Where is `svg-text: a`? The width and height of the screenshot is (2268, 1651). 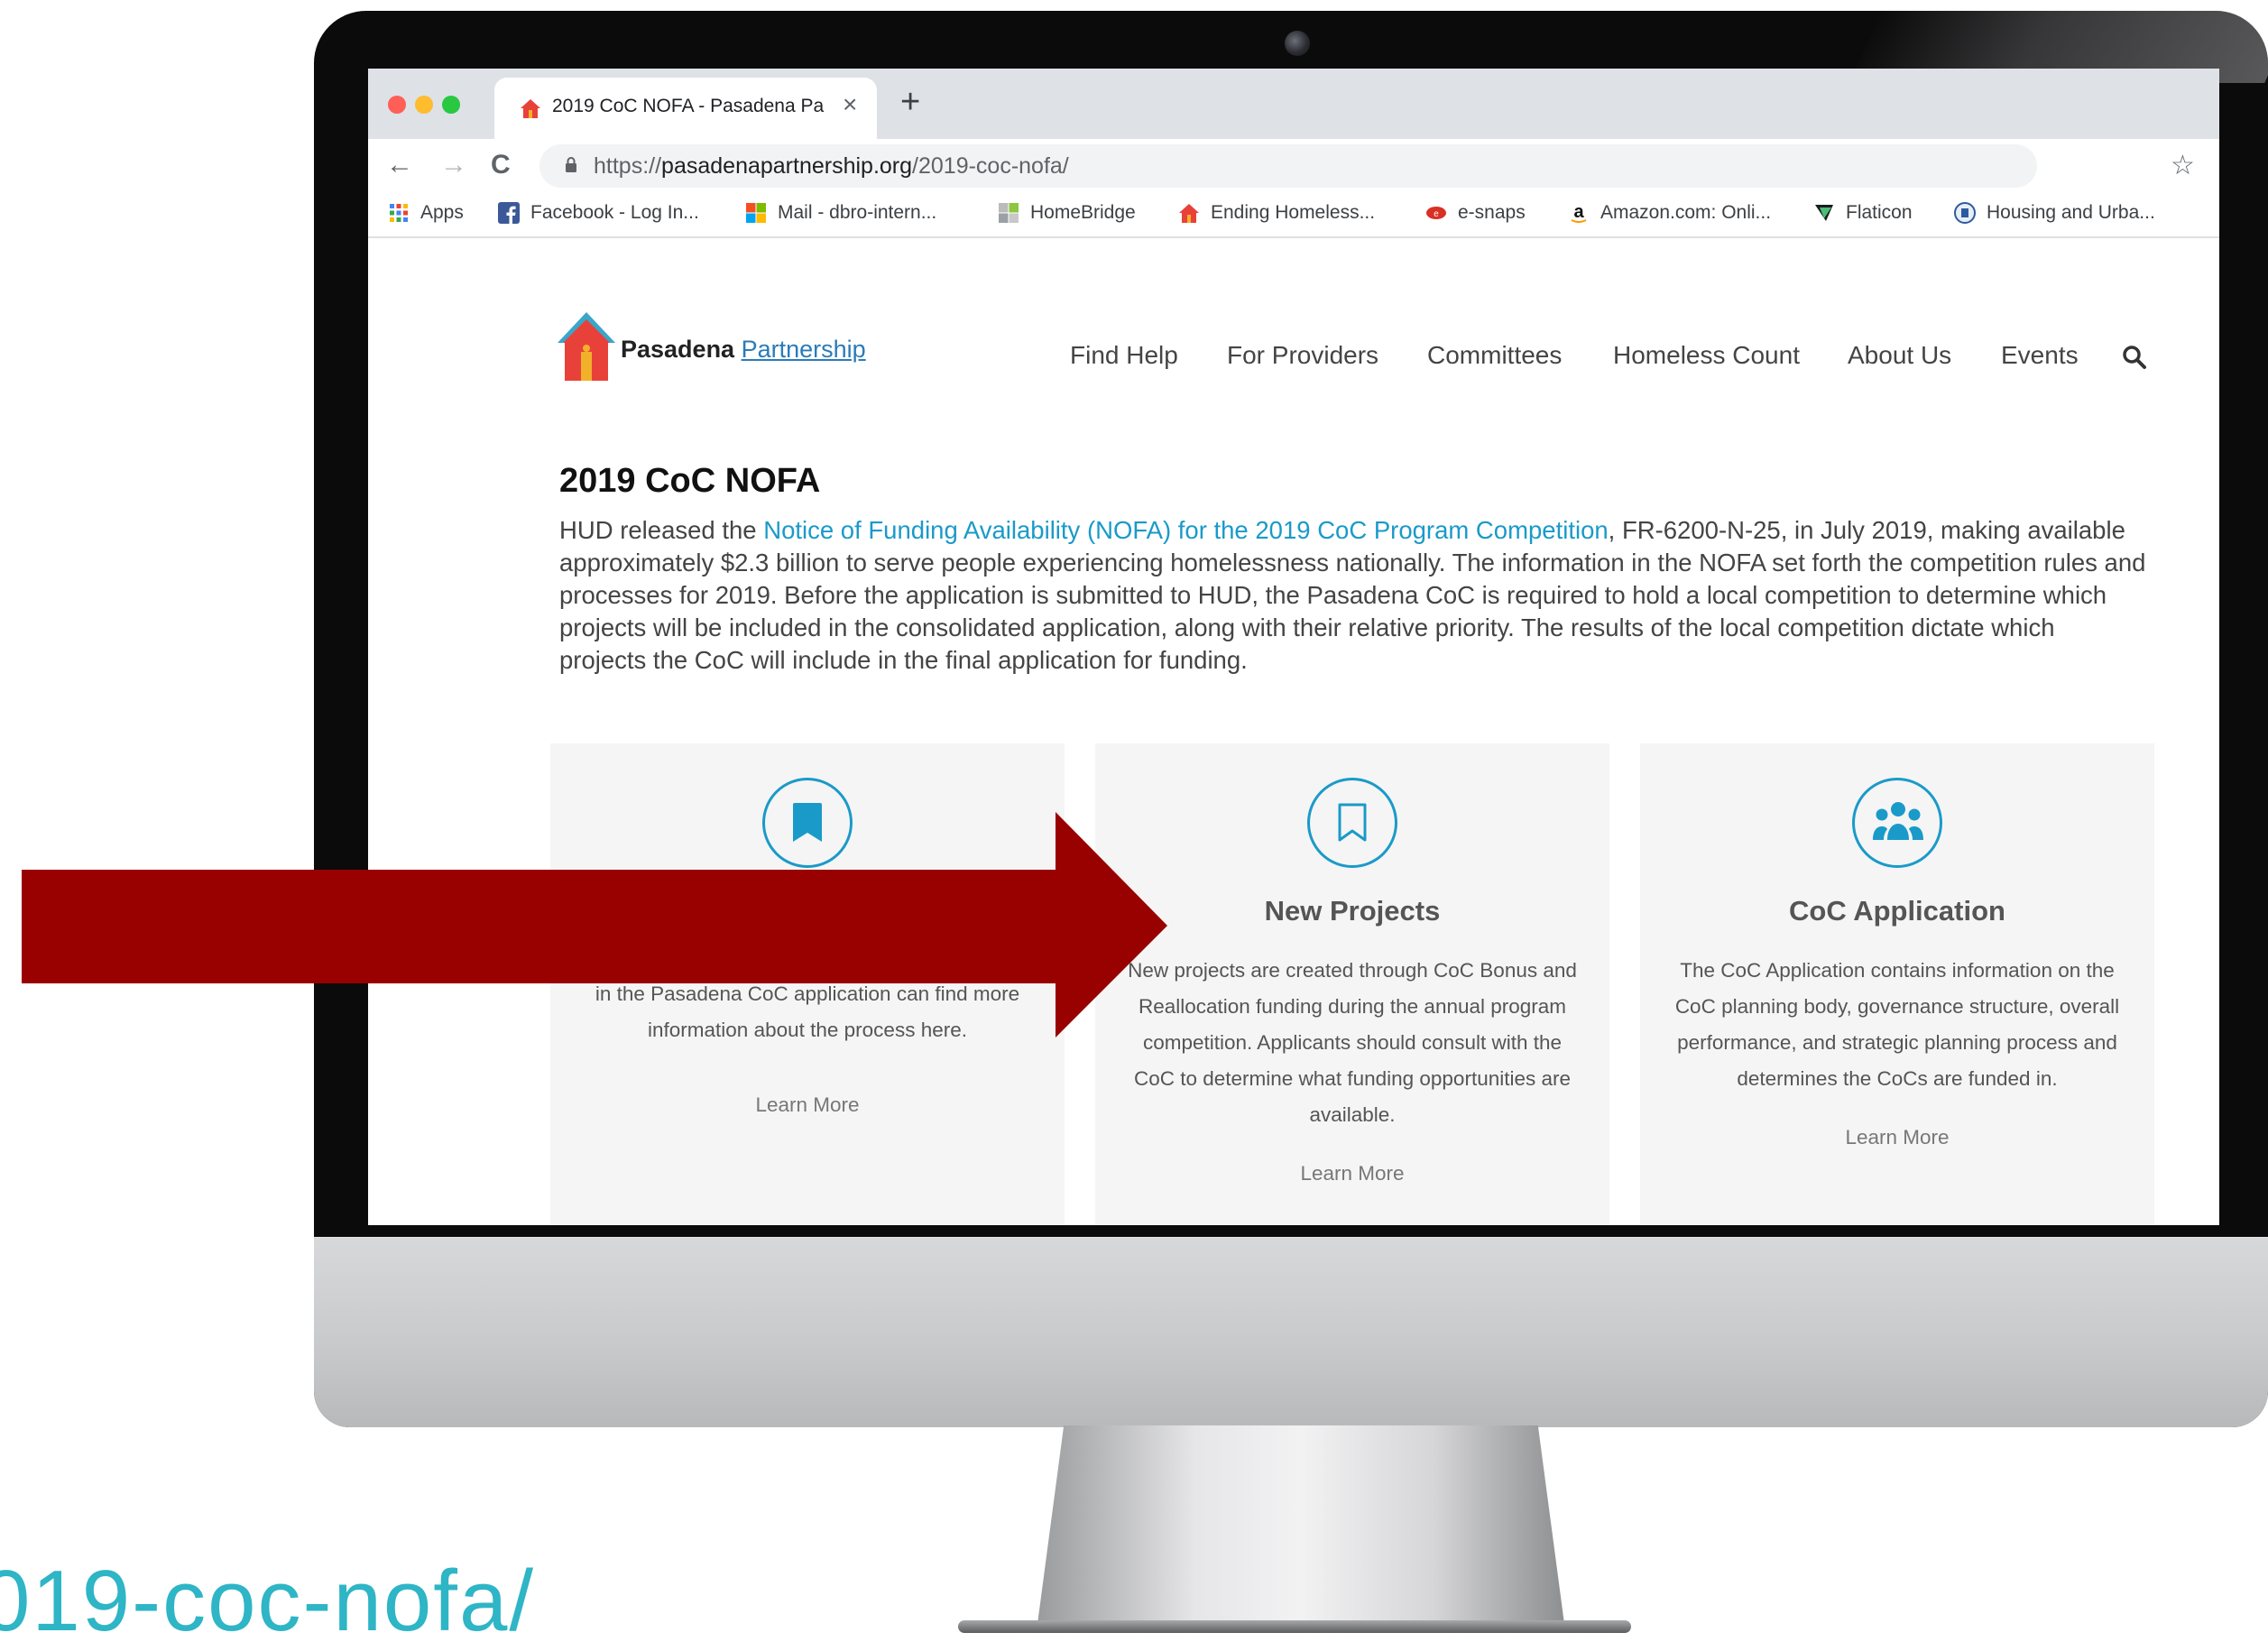 svg-text: a is located at coordinates (1578, 212).